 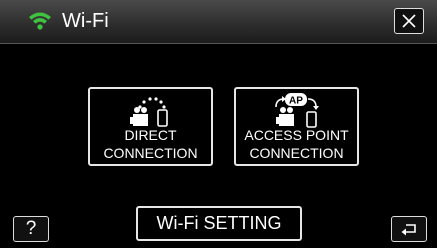 What do you see at coordinates (150, 135) in the screenshot?
I see `tile-label-line1: DIRECT` at bounding box center [150, 135].